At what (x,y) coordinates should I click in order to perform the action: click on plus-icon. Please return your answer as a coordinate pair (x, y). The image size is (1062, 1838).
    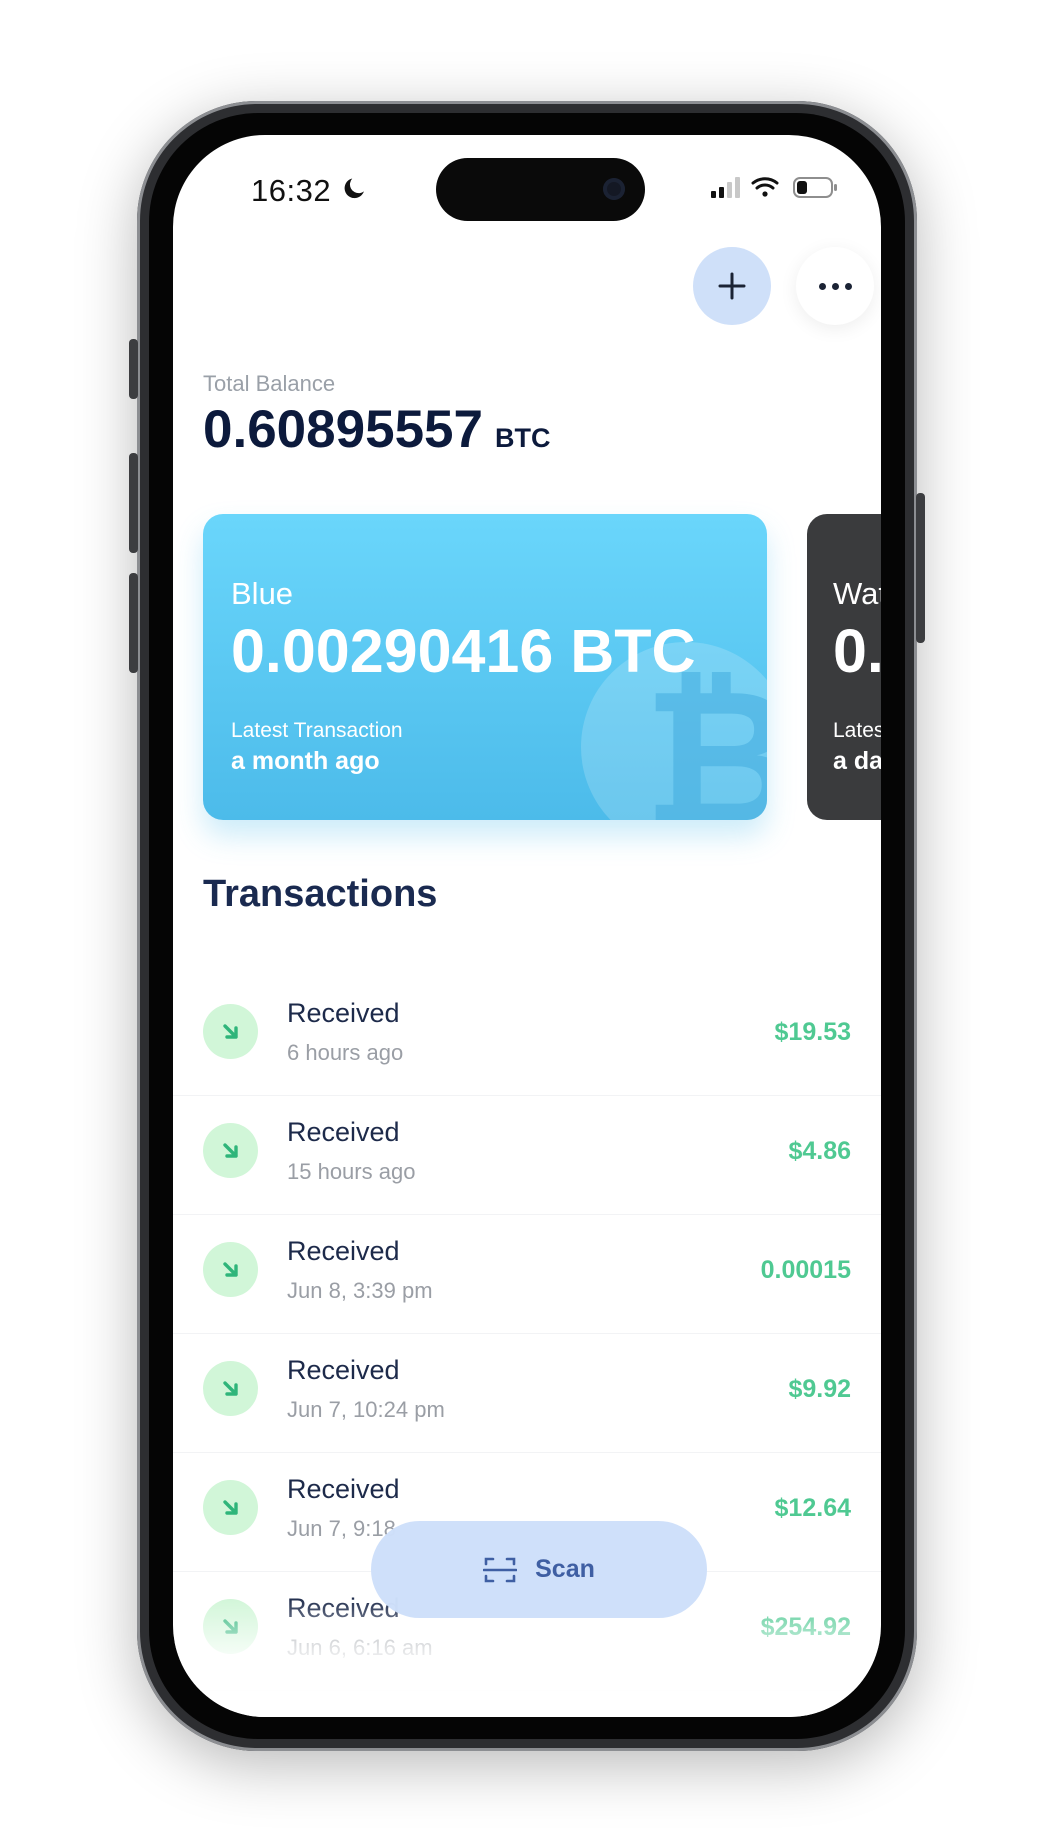
    Looking at the image, I should click on (732, 286).